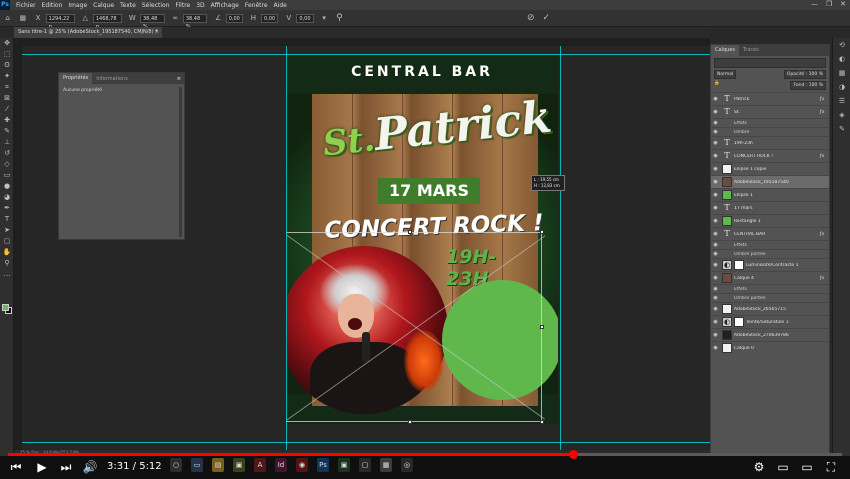  I want to click on swatches-panel-icon: ▦, so click(841, 73).